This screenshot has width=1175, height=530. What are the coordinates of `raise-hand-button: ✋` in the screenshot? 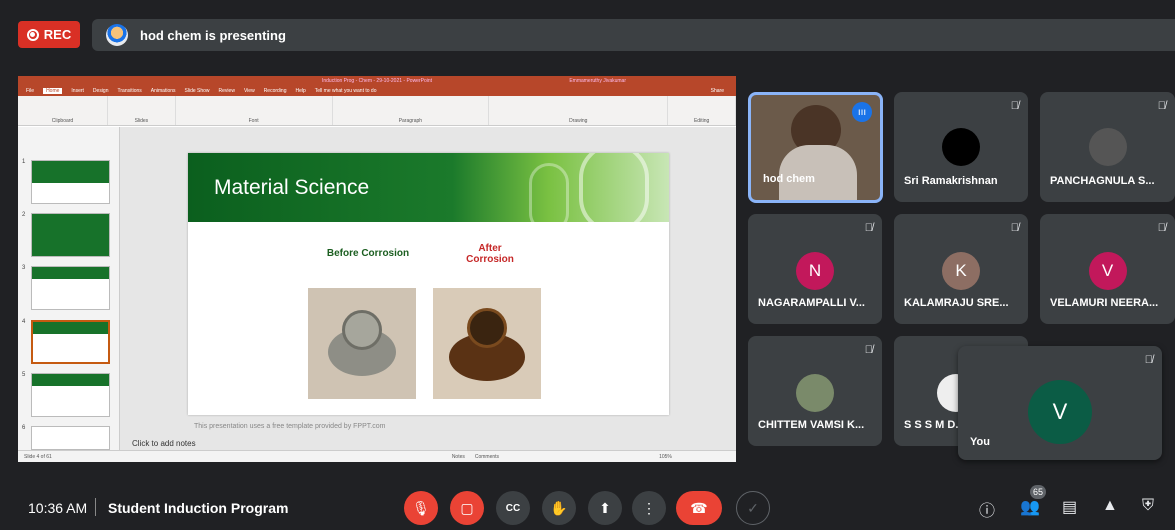 It's located at (559, 508).